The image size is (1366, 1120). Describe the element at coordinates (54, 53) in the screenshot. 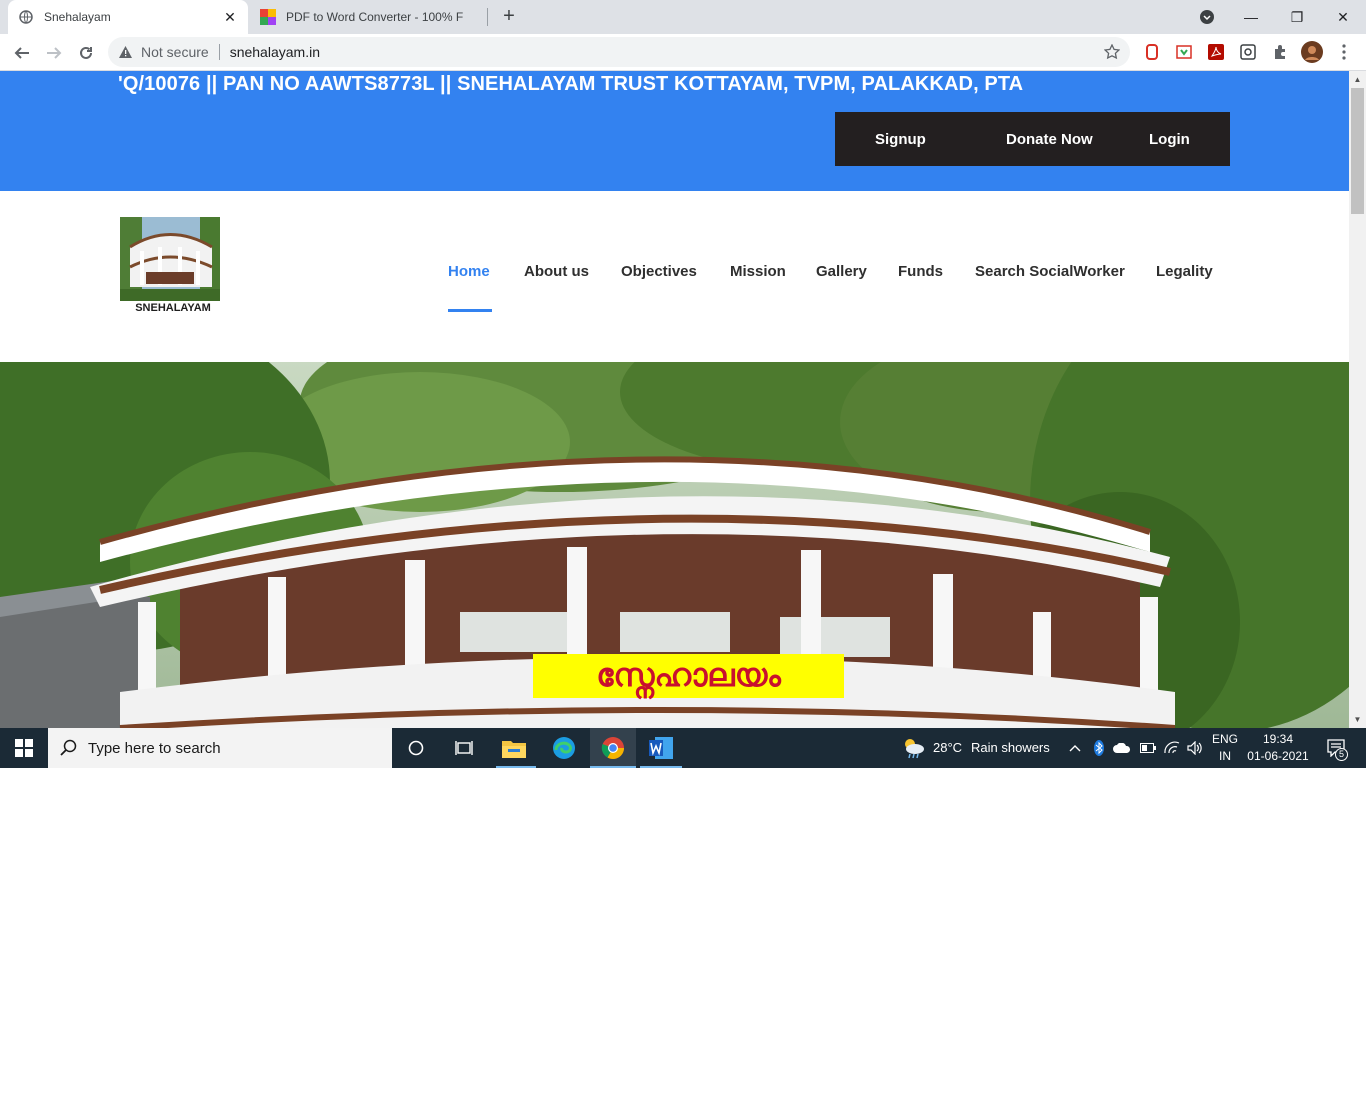

I see `forward-icon` at that location.